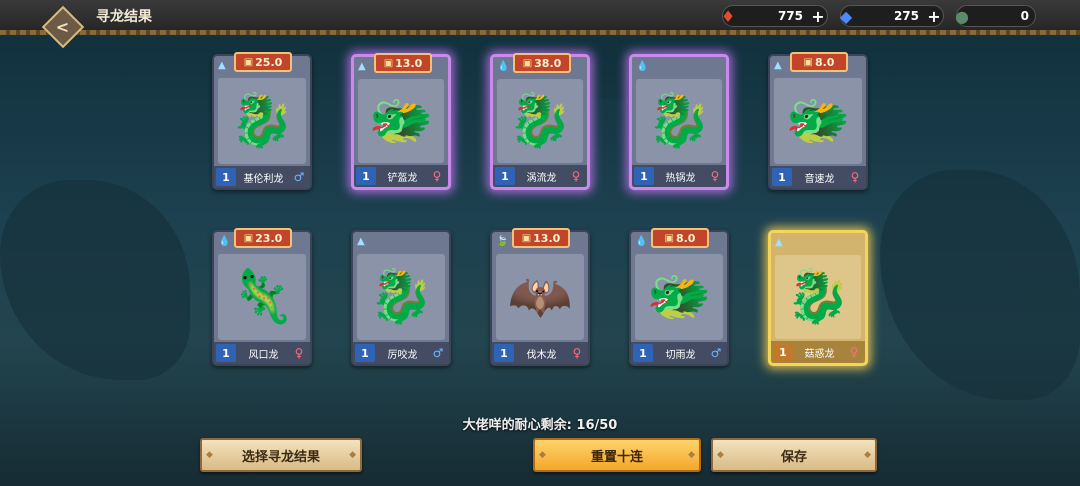  Describe the element at coordinates (680, 355) in the screenshot. I see `dragon-name: 切雨龙` at that location.